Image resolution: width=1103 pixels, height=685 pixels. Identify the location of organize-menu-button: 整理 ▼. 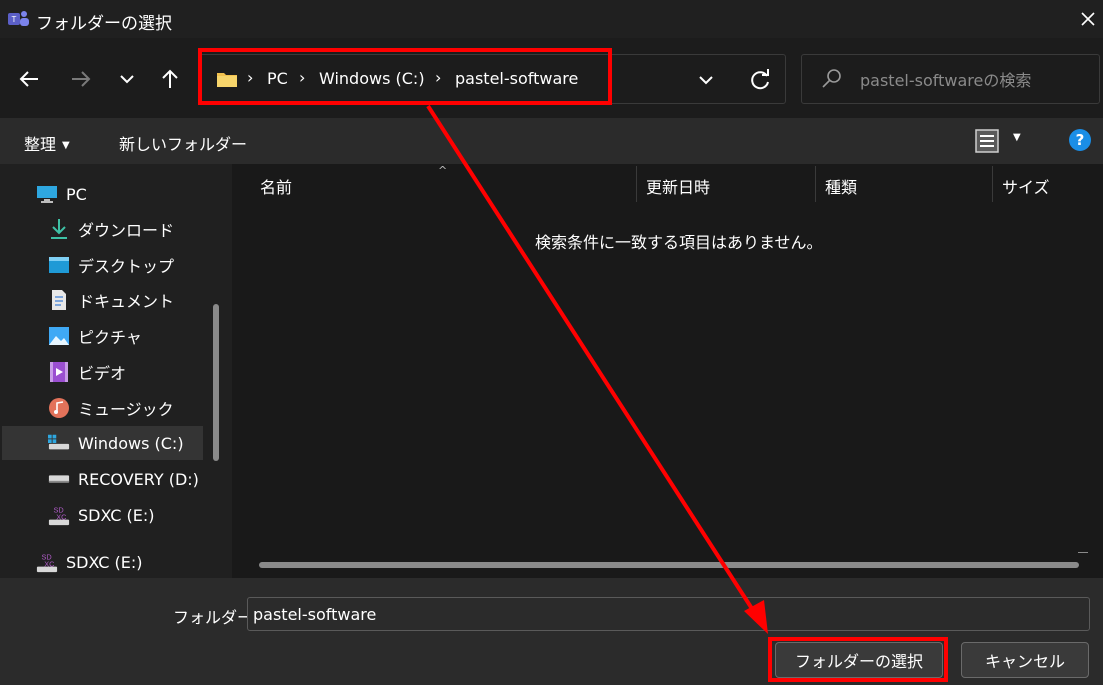
(47, 143).